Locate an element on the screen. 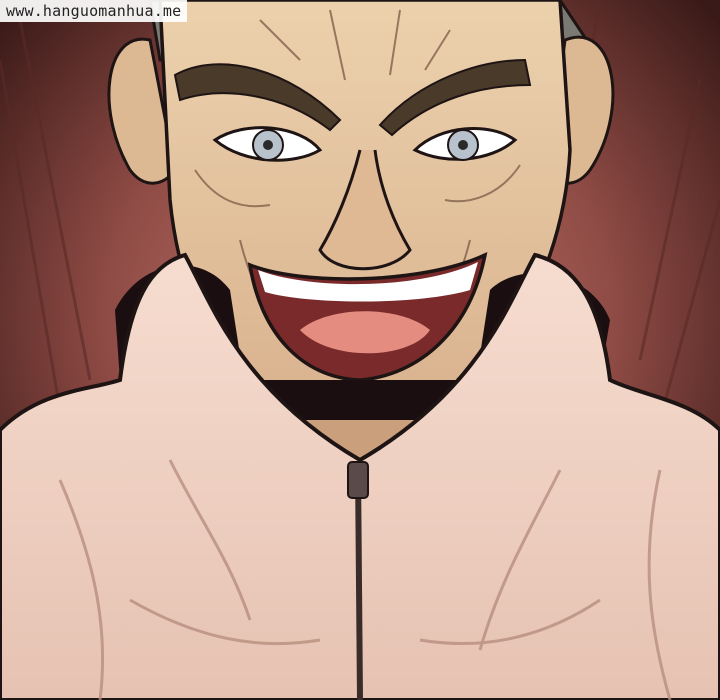 The image size is (720, 700). zipper-pull is located at coordinates (358, 480).